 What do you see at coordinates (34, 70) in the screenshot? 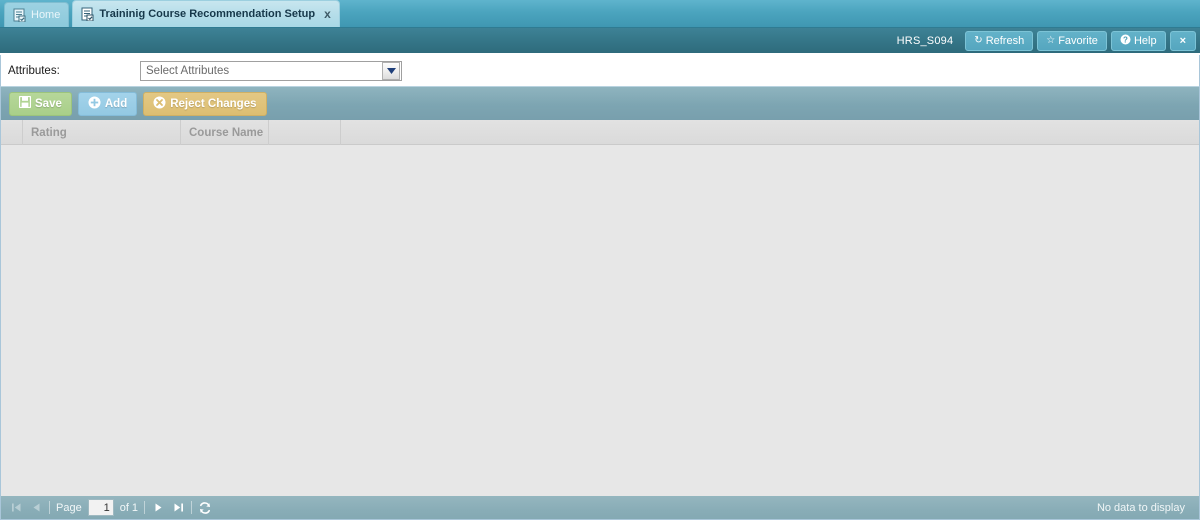
I see `attributes-label: Attributes:` at bounding box center [34, 70].